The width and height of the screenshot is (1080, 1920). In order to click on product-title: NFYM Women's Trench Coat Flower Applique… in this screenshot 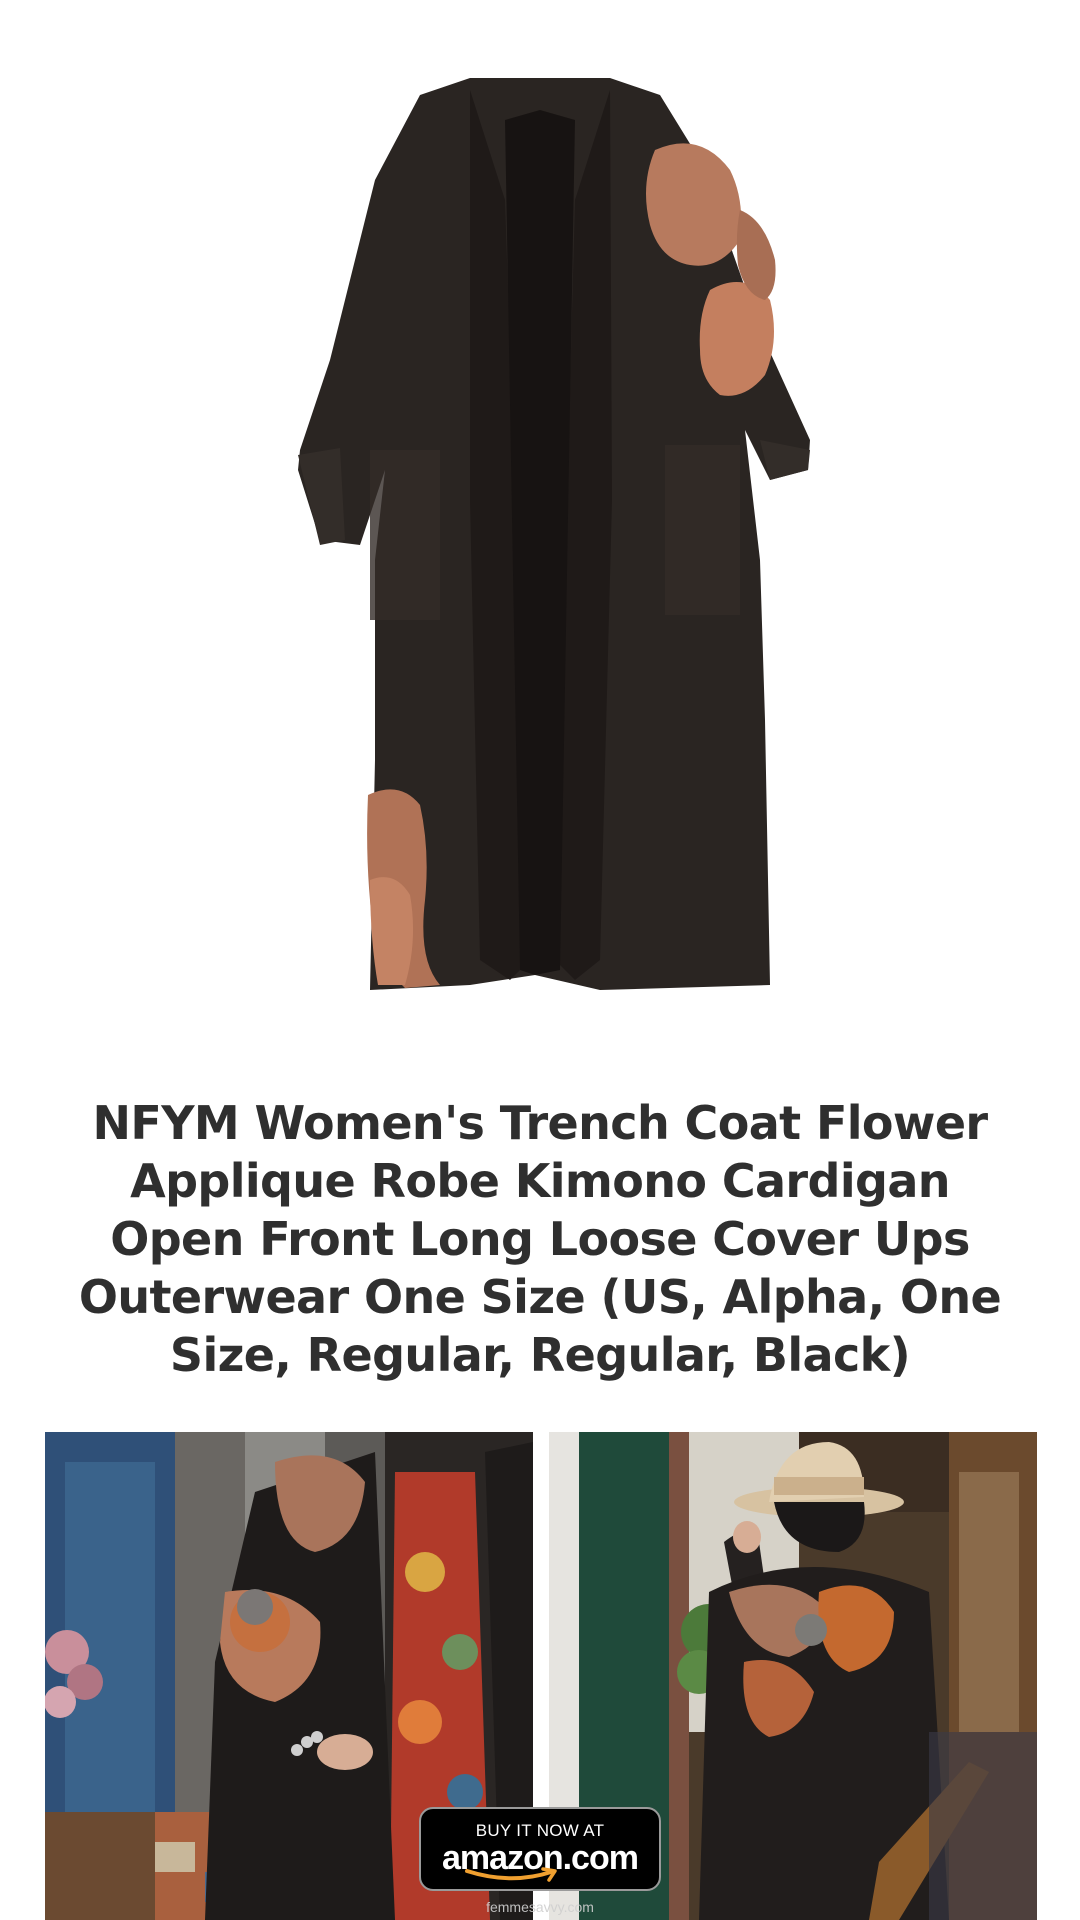, I will do `click(540, 1239)`.